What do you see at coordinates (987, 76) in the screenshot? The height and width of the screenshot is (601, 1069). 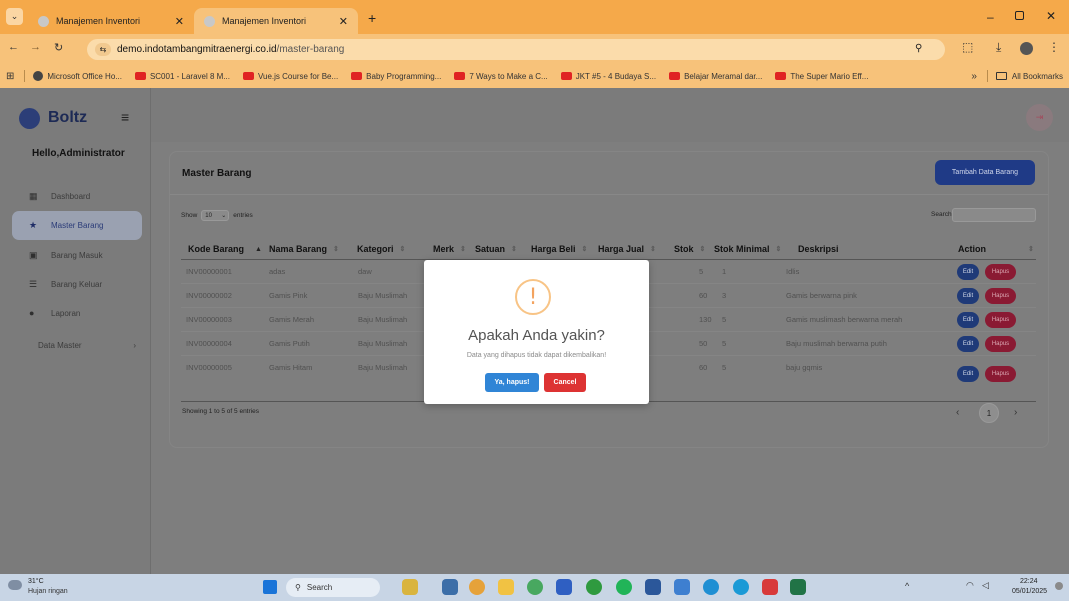 I see `divider` at bounding box center [987, 76].